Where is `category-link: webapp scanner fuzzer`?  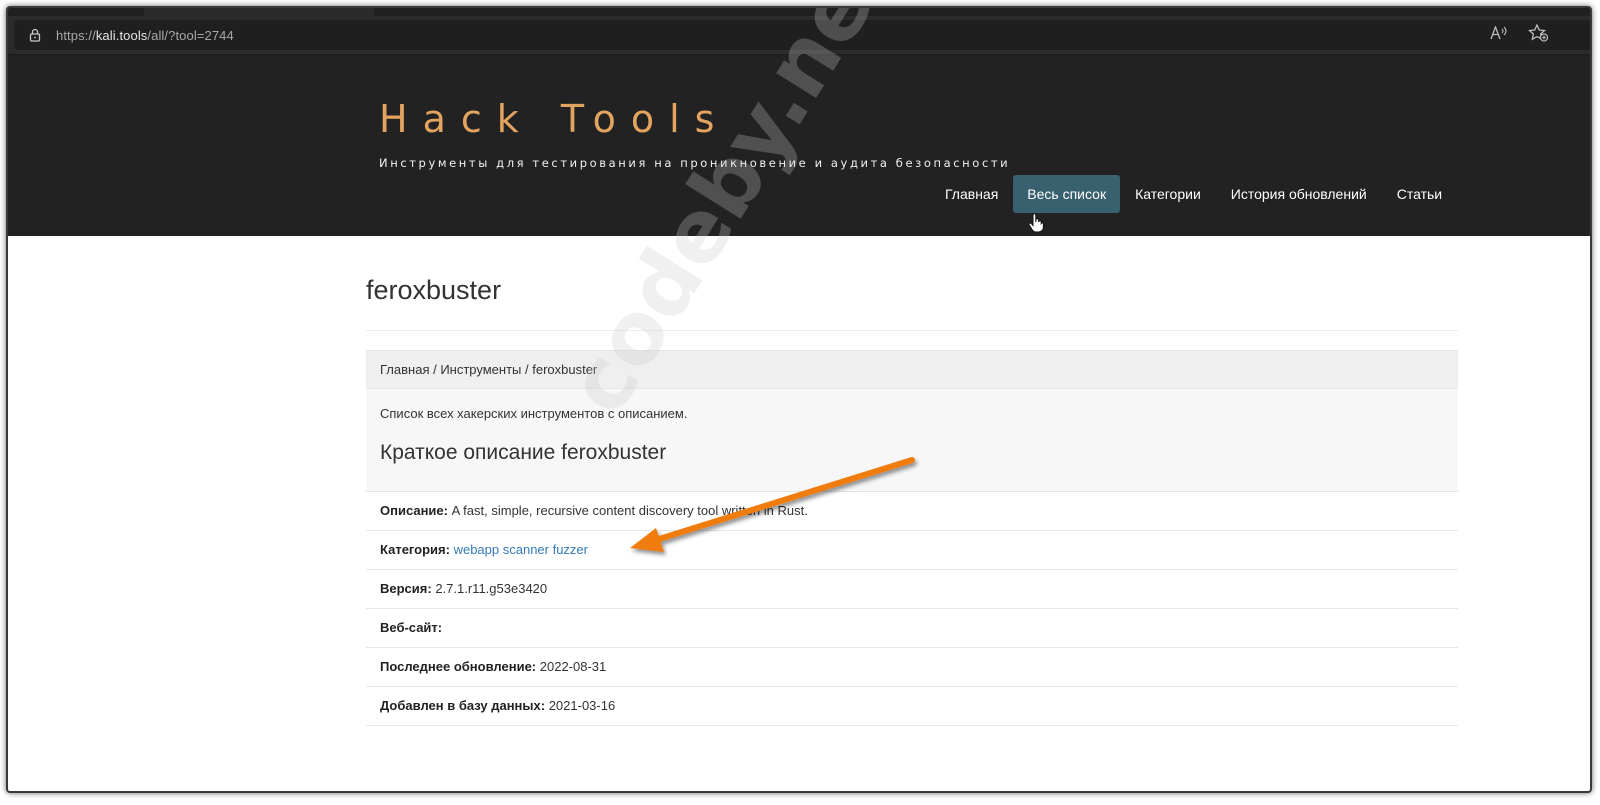 category-link: webapp scanner fuzzer is located at coordinates (521, 549).